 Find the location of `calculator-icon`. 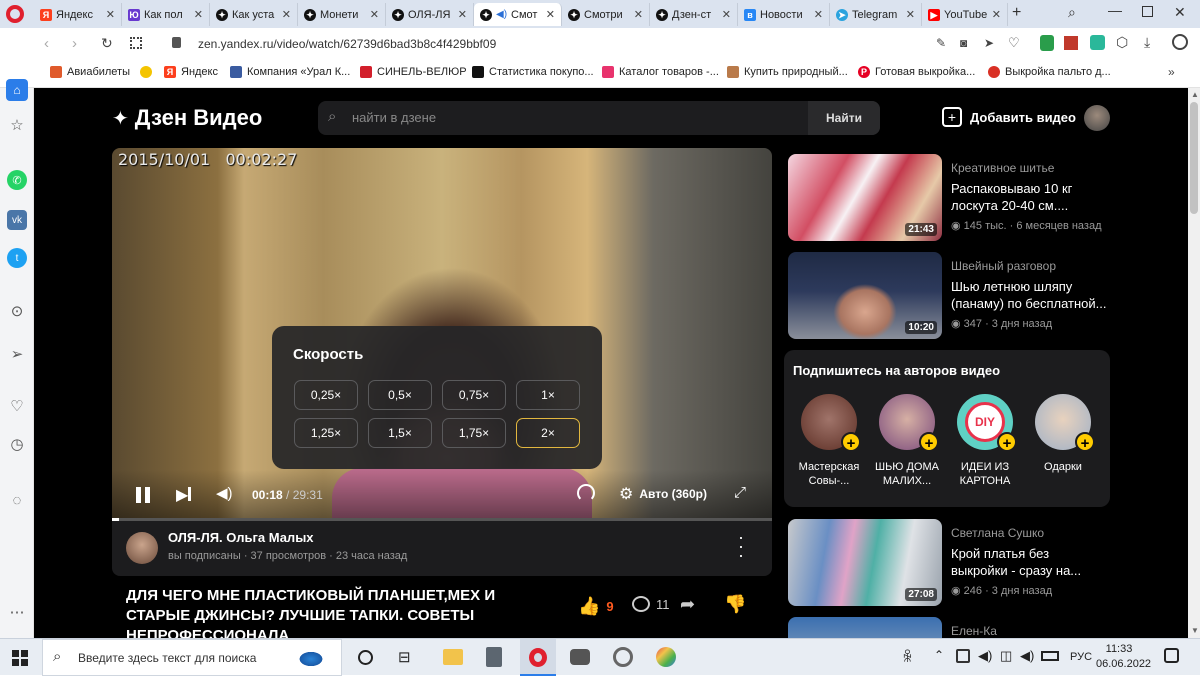

calculator-icon is located at coordinates (494, 657).